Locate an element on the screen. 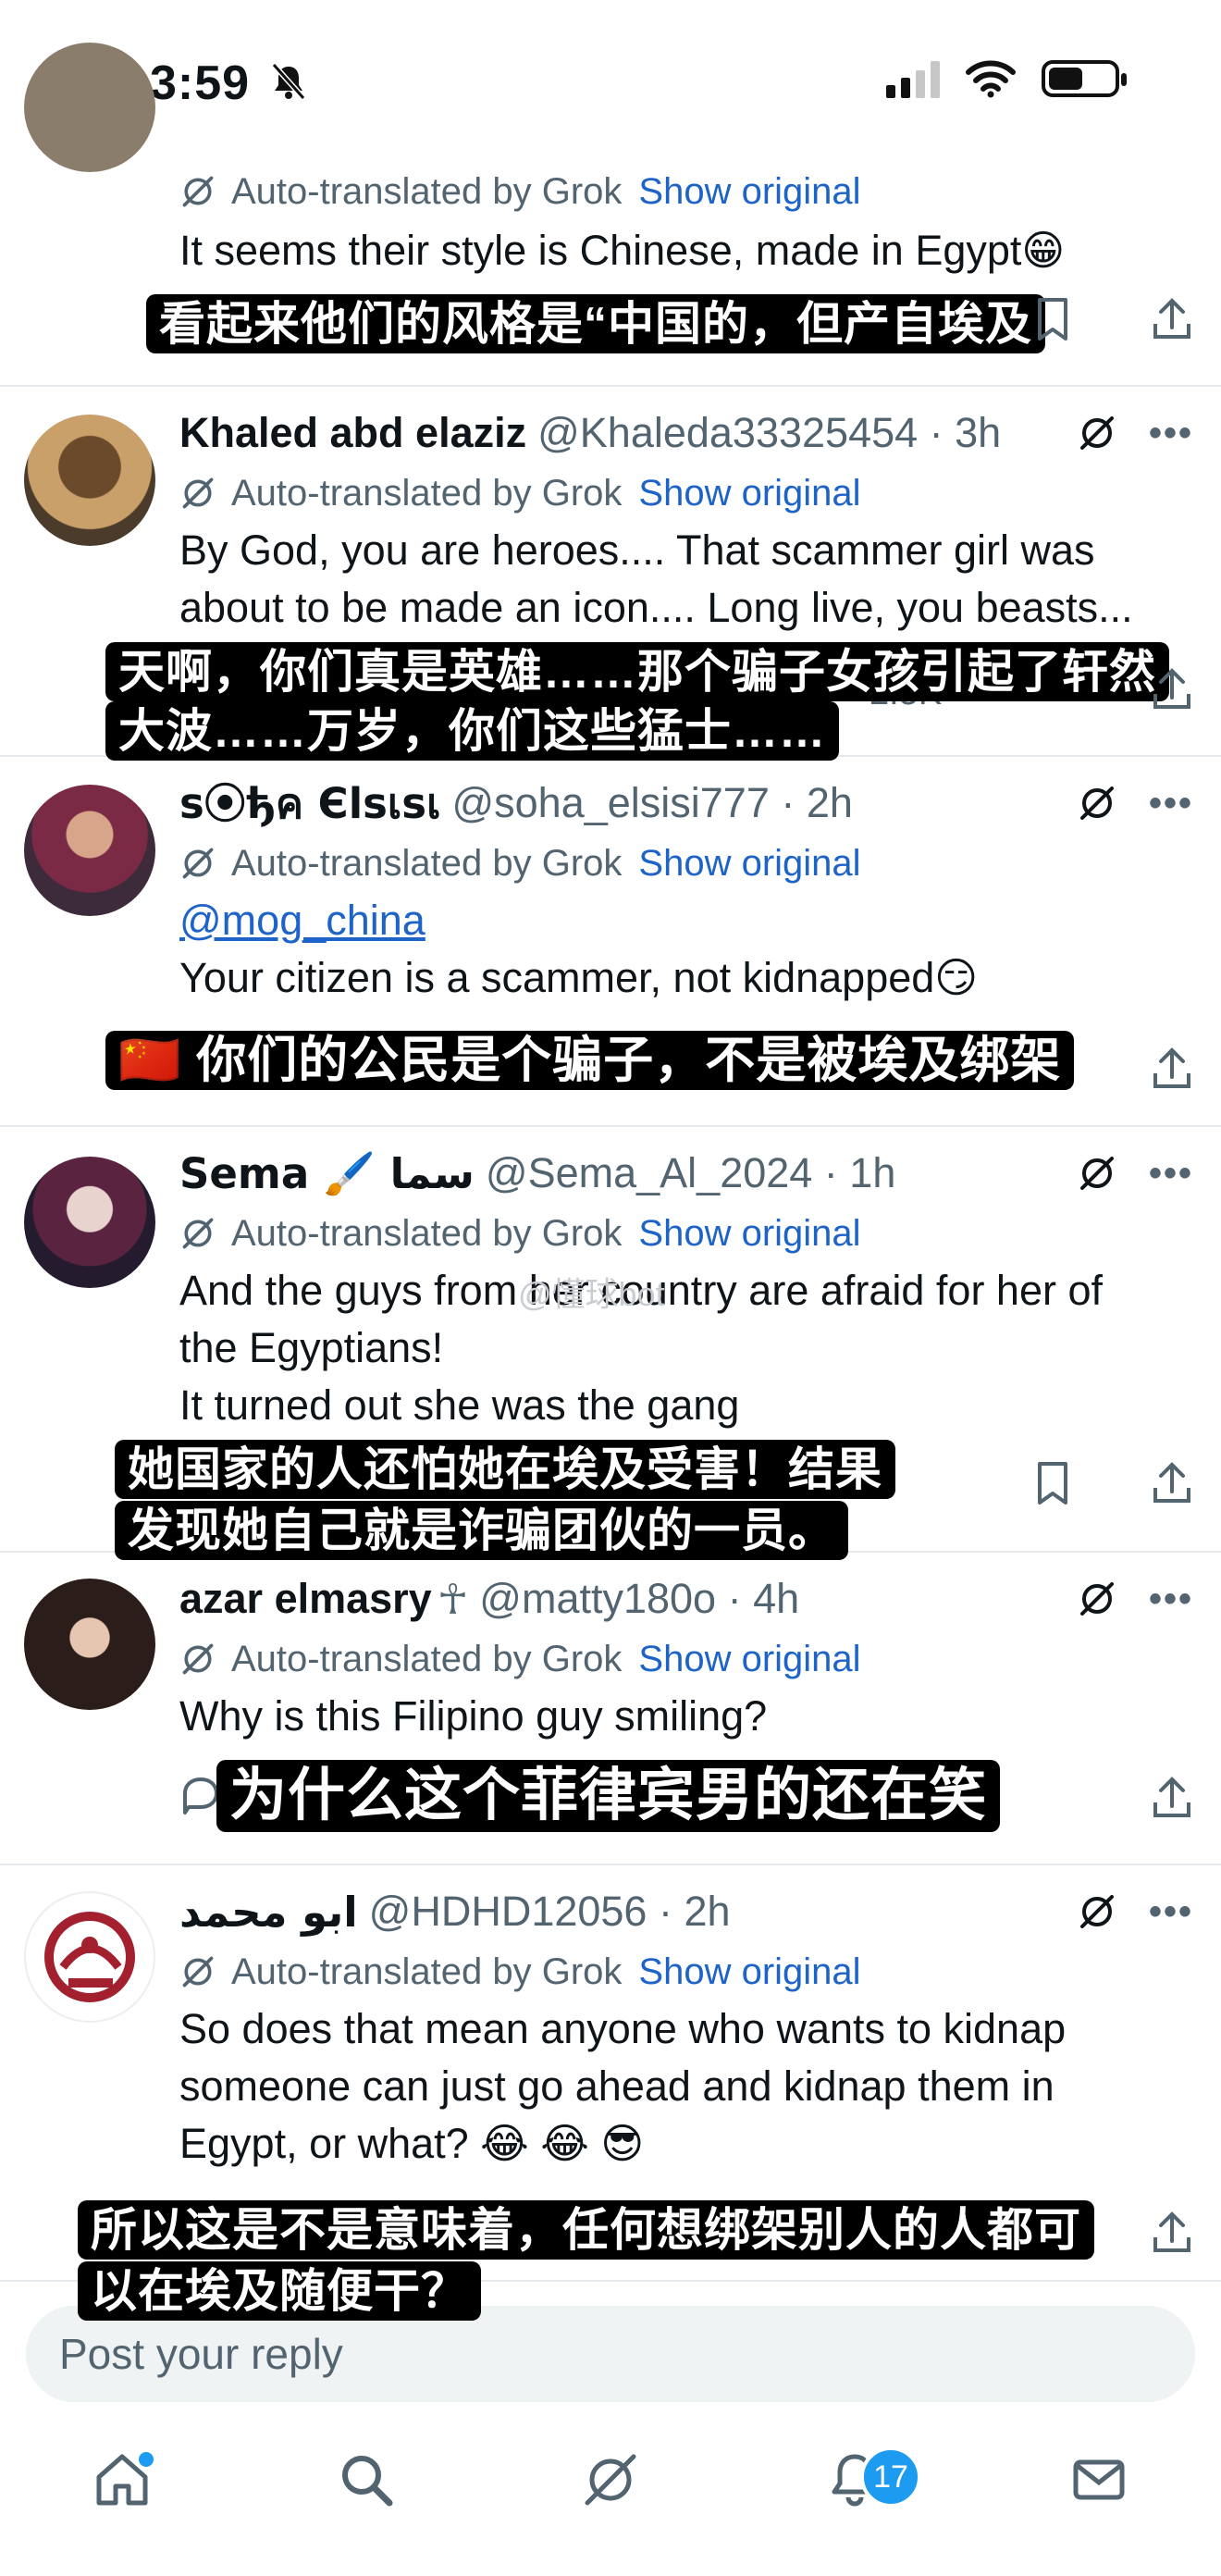 The image size is (1221, 2576). notification-badge: 17 is located at coordinates (890, 2477).